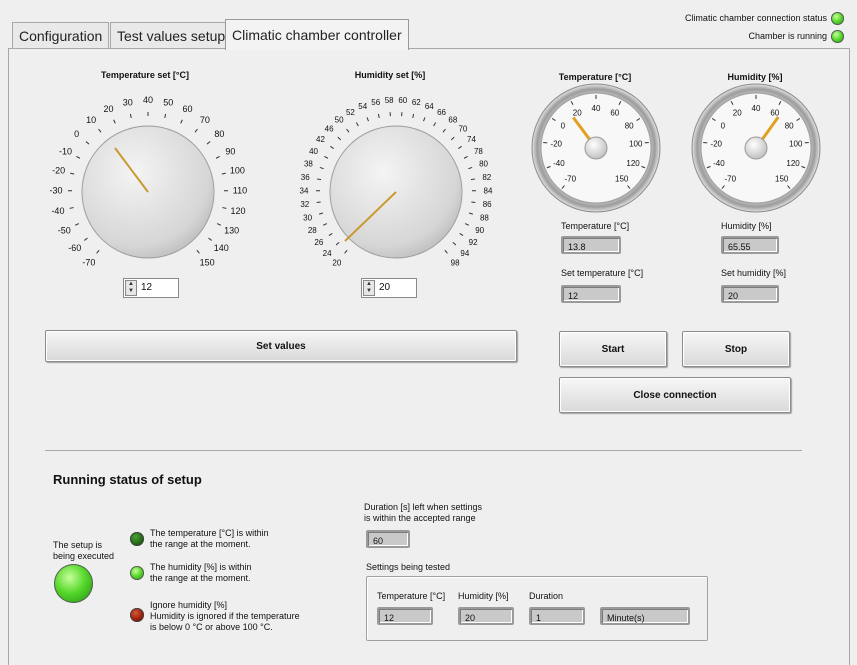 The width and height of the screenshot is (857, 665). What do you see at coordinates (546, 596) in the screenshot?
I see `settings-duration-label: Duration` at bounding box center [546, 596].